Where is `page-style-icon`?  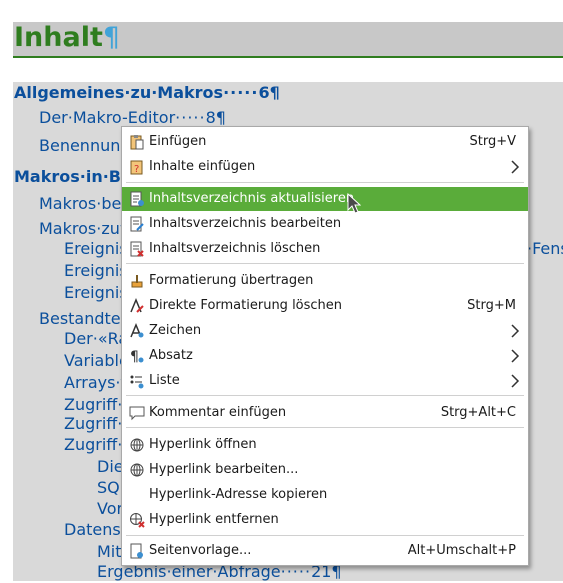 page-style-icon is located at coordinates (136, 551).